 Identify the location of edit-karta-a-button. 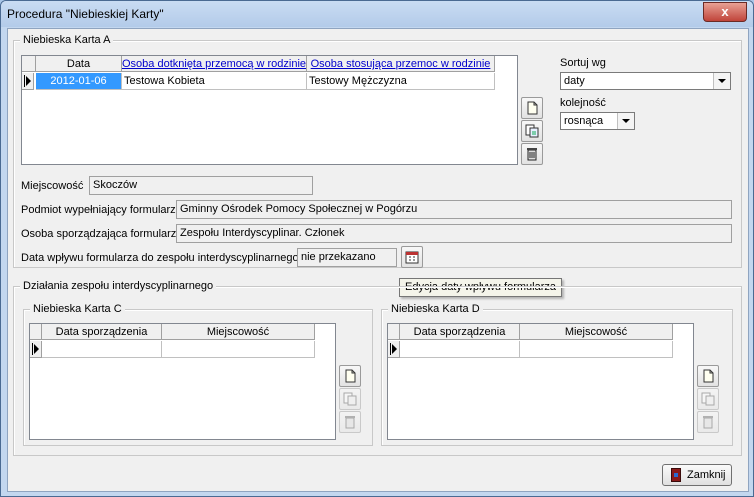
(532, 131).